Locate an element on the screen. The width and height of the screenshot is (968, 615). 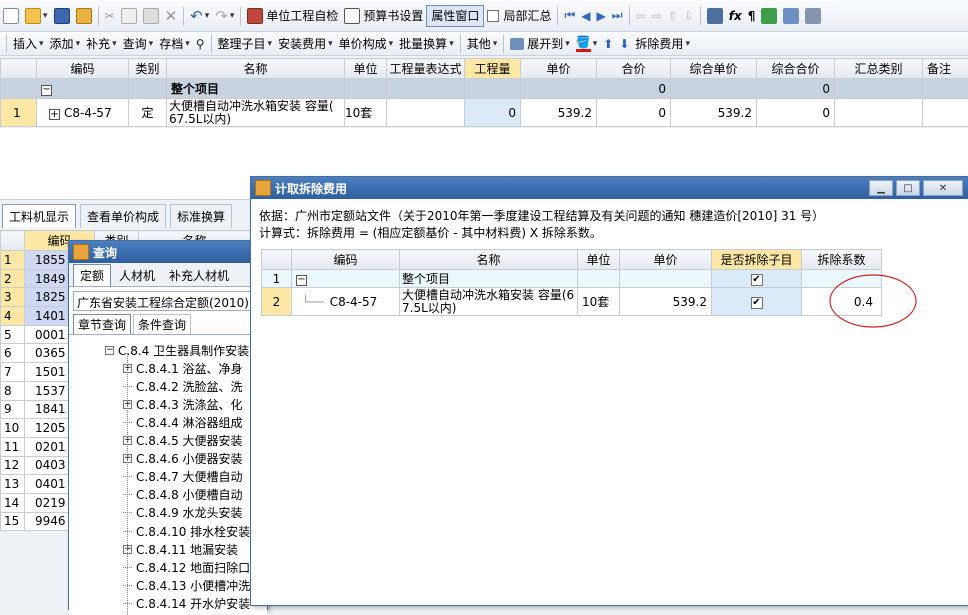
save-button is located at coordinates (62, 16).